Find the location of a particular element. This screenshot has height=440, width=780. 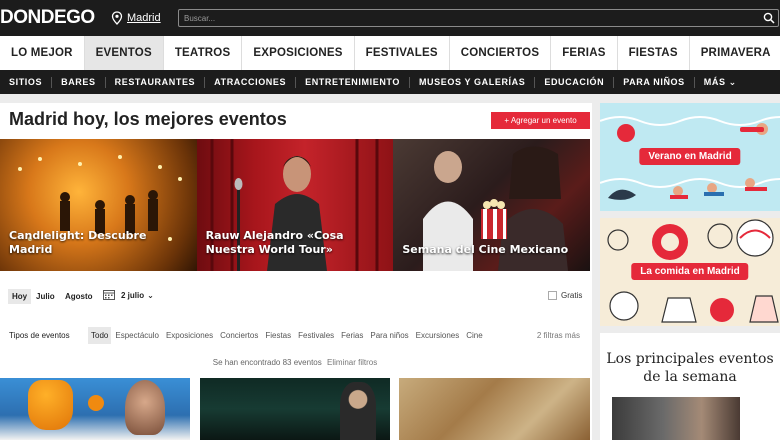

calendar-icon is located at coordinates (109, 294).